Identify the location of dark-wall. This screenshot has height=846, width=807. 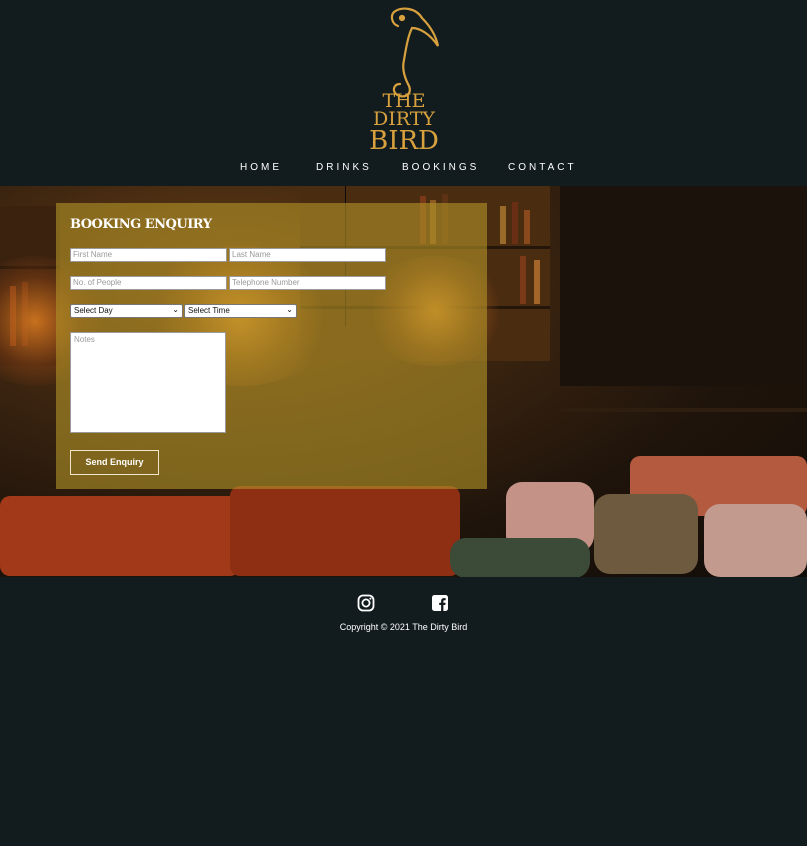
(683, 286).